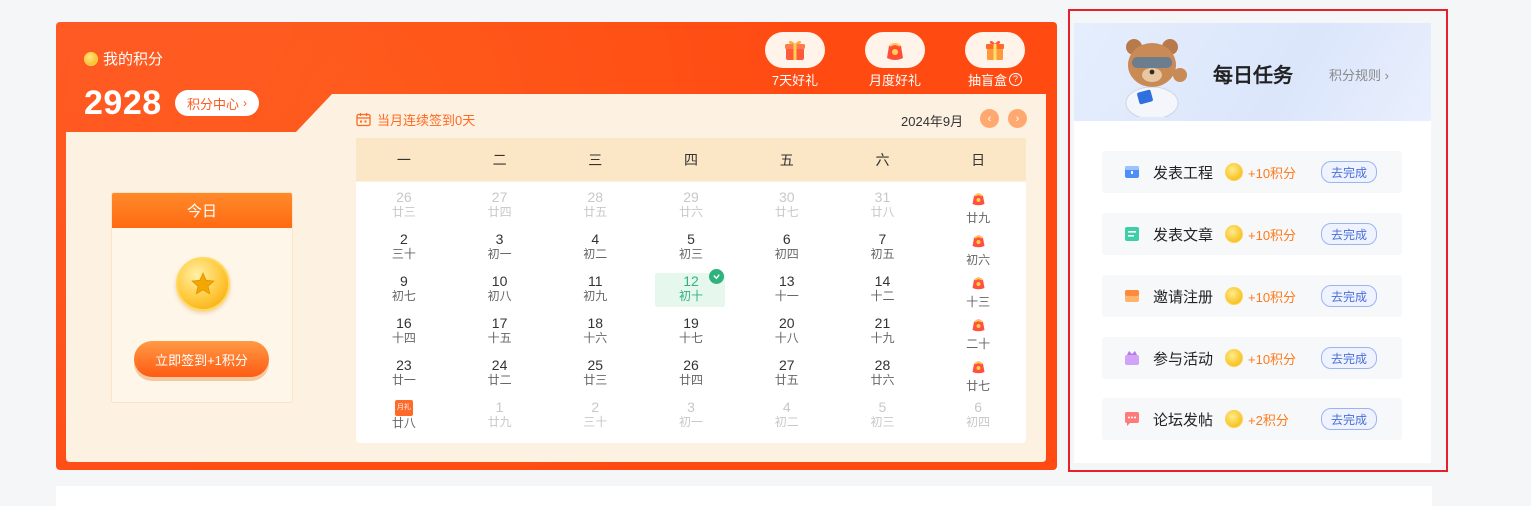 The image size is (1531, 506). Describe the element at coordinates (883, 292) in the screenshot. I see `calendar-day: 14 十二` at that location.